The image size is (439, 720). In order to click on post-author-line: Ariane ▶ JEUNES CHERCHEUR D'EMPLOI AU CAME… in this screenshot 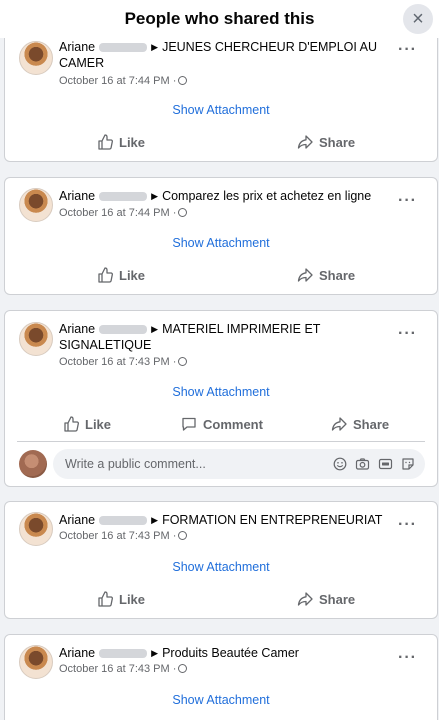, I will do `click(228, 55)`.